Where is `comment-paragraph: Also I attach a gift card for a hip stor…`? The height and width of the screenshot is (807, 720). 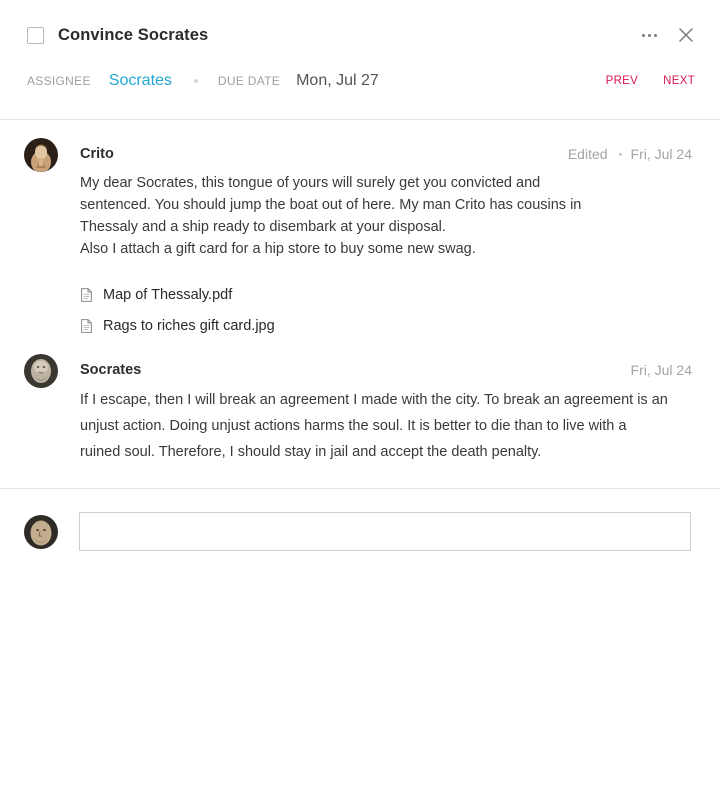 comment-paragraph: Also I attach a gift card for a hip stor… is located at coordinates (278, 249).